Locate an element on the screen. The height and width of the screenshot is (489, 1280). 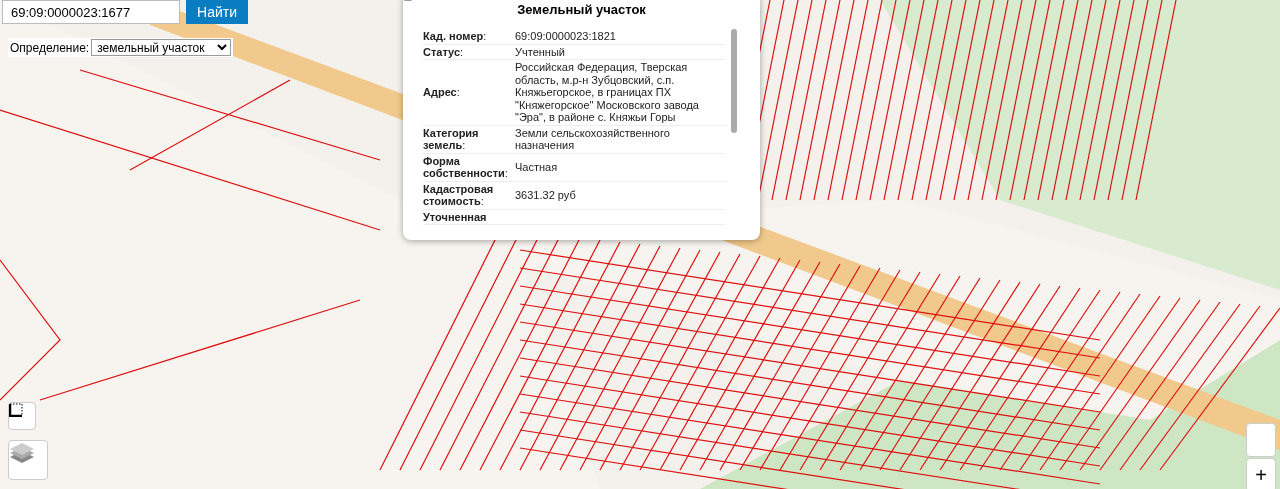
field-value: Частная is located at coordinates (537, 167).